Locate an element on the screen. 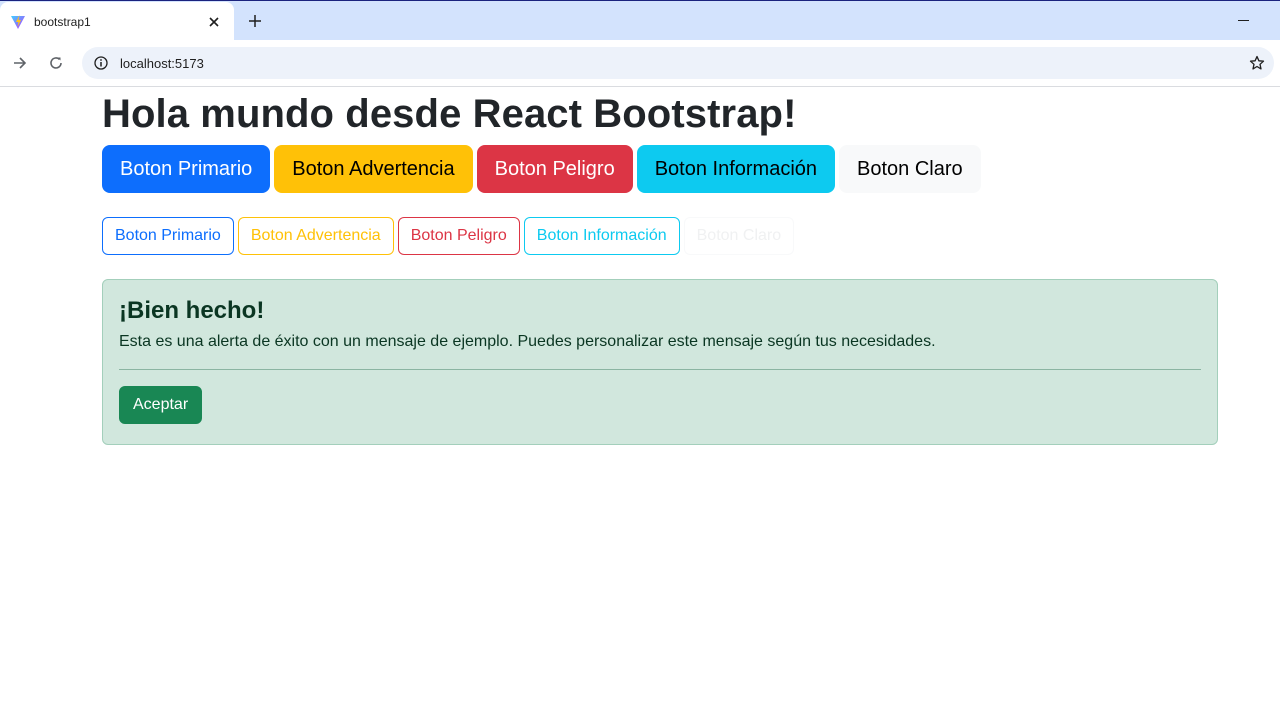 Image resolution: width=1280 pixels, height=720 pixels. outline-primary-button: Boton Primario is located at coordinates (168, 236).